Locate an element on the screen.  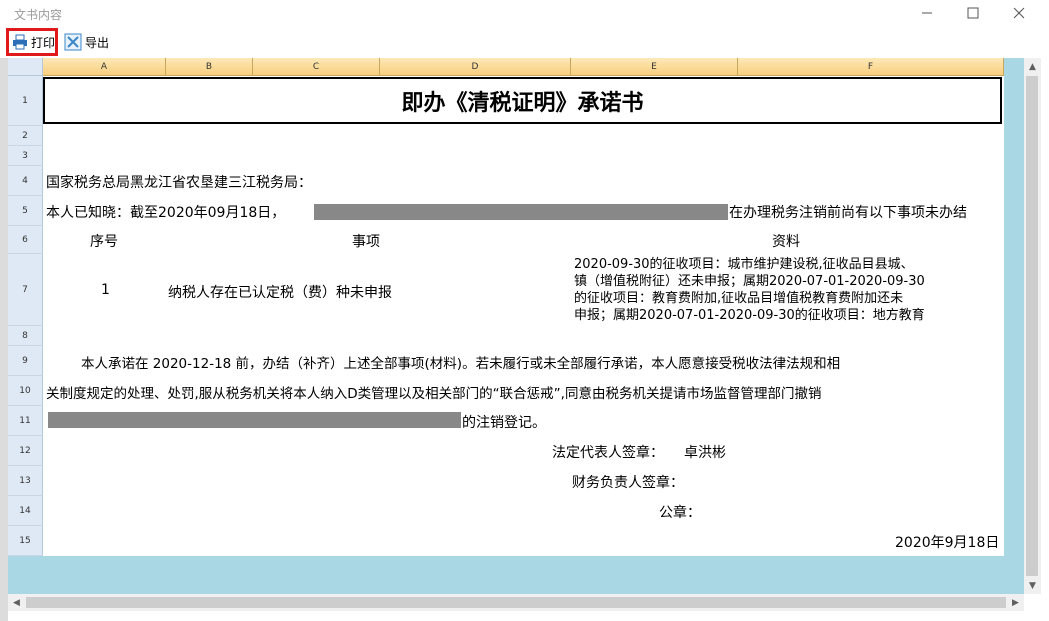
vertical-scrollbar: ▲ ▼ is located at coordinates (1032, 326).